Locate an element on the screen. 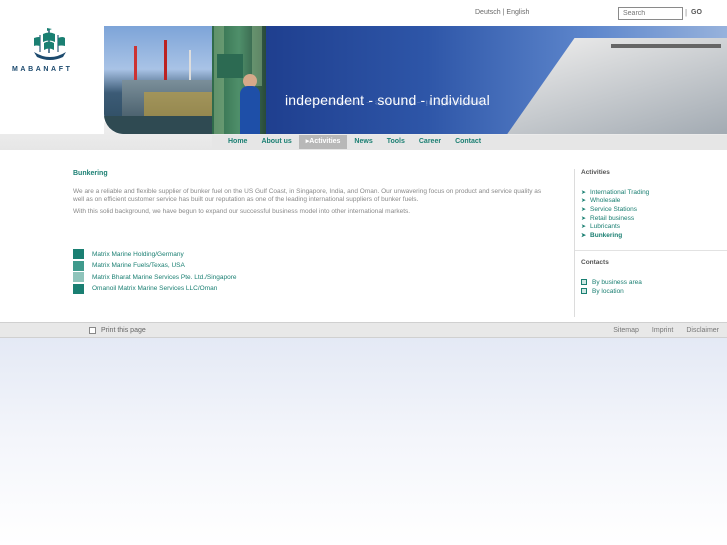  nav-about-us: About us is located at coordinates (276, 142).